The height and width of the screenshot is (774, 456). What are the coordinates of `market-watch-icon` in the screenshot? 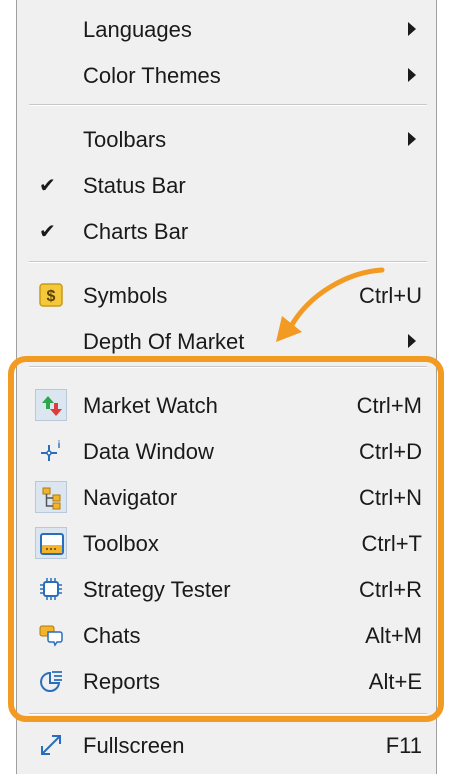 It's located at (51, 405).